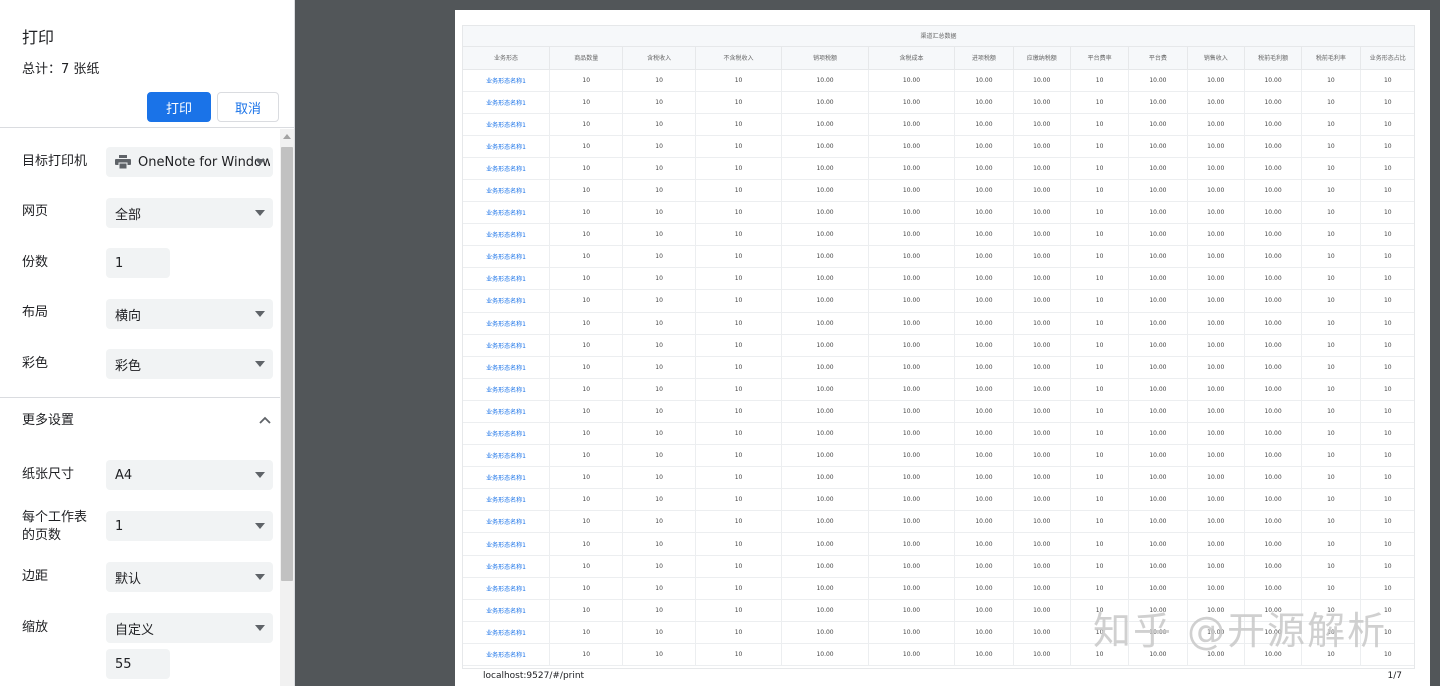 The width and height of the screenshot is (1440, 686). Describe the element at coordinates (287, 136) in the screenshot. I see `scroll-up-arrow-icon` at that location.